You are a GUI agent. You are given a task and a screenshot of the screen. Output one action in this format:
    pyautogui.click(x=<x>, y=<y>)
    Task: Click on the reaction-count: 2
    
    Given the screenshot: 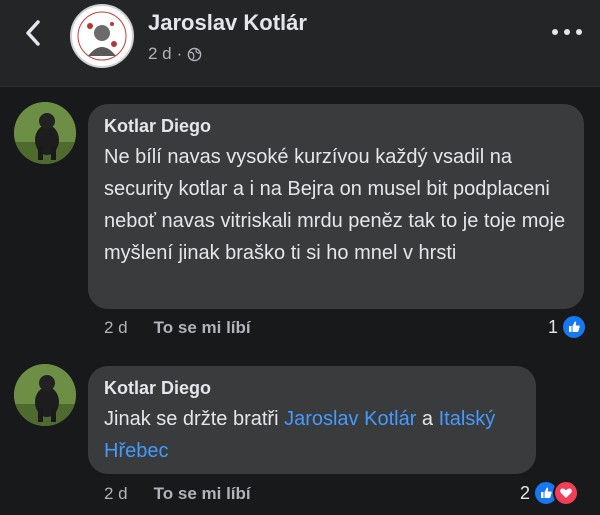 What is the action you would take?
    pyautogui.click(x=525, y=492)
    